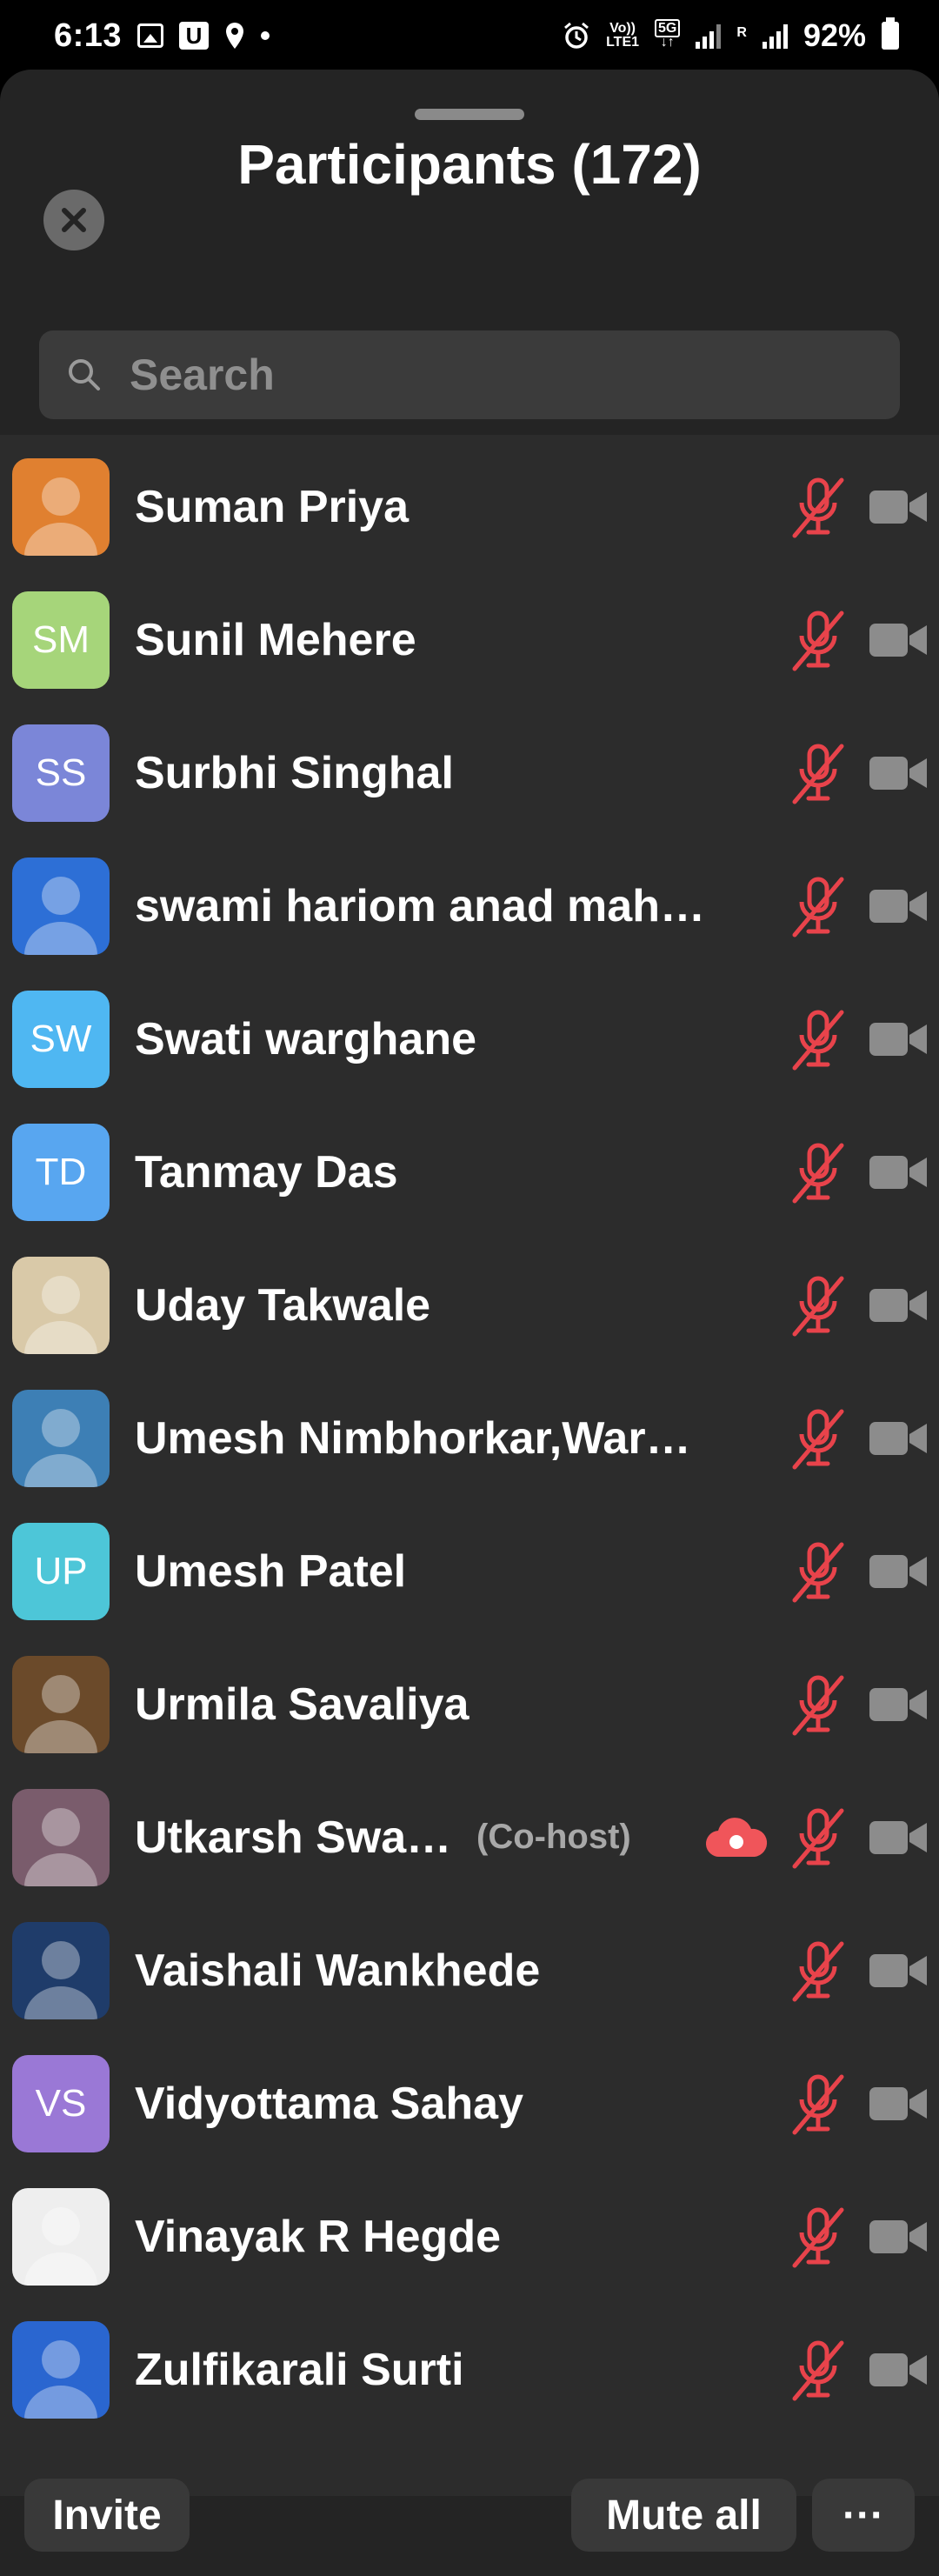 The image size is (939, 2576). I want to click on participant-row: SM Sunil Mehere, so click(469, 639).